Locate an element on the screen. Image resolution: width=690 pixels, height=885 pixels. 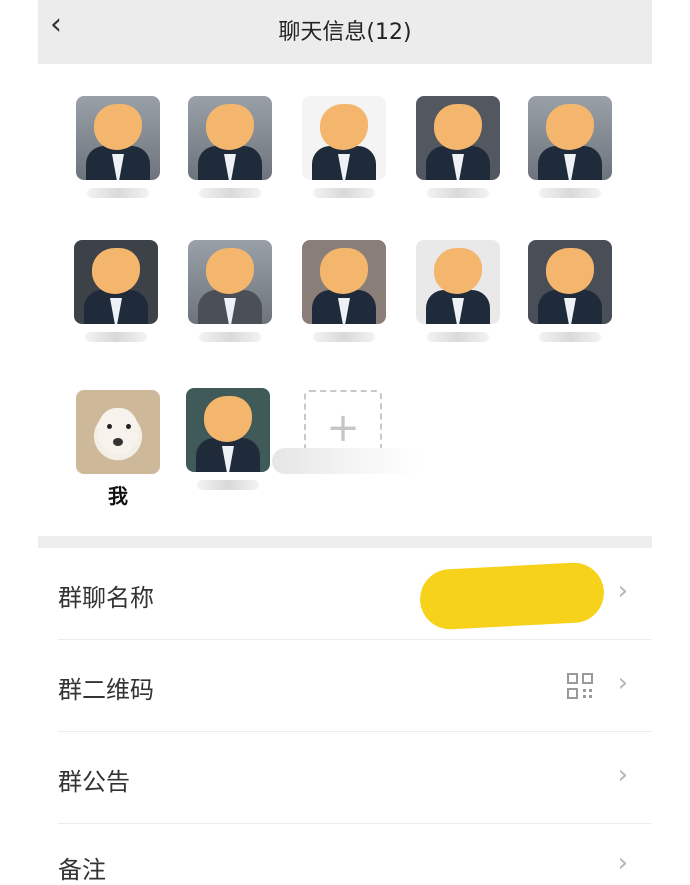
remark-label: 备注 is located at coordinates (82, 870).